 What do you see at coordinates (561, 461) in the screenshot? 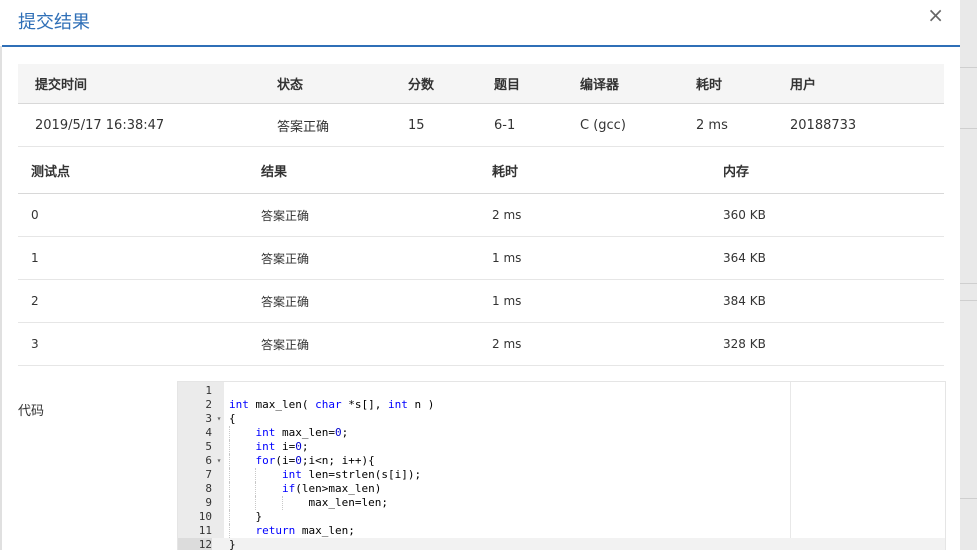
I see `code-line: 6 ▾ for(i=0;i<n; i++){` at bounding box center [561, 461].